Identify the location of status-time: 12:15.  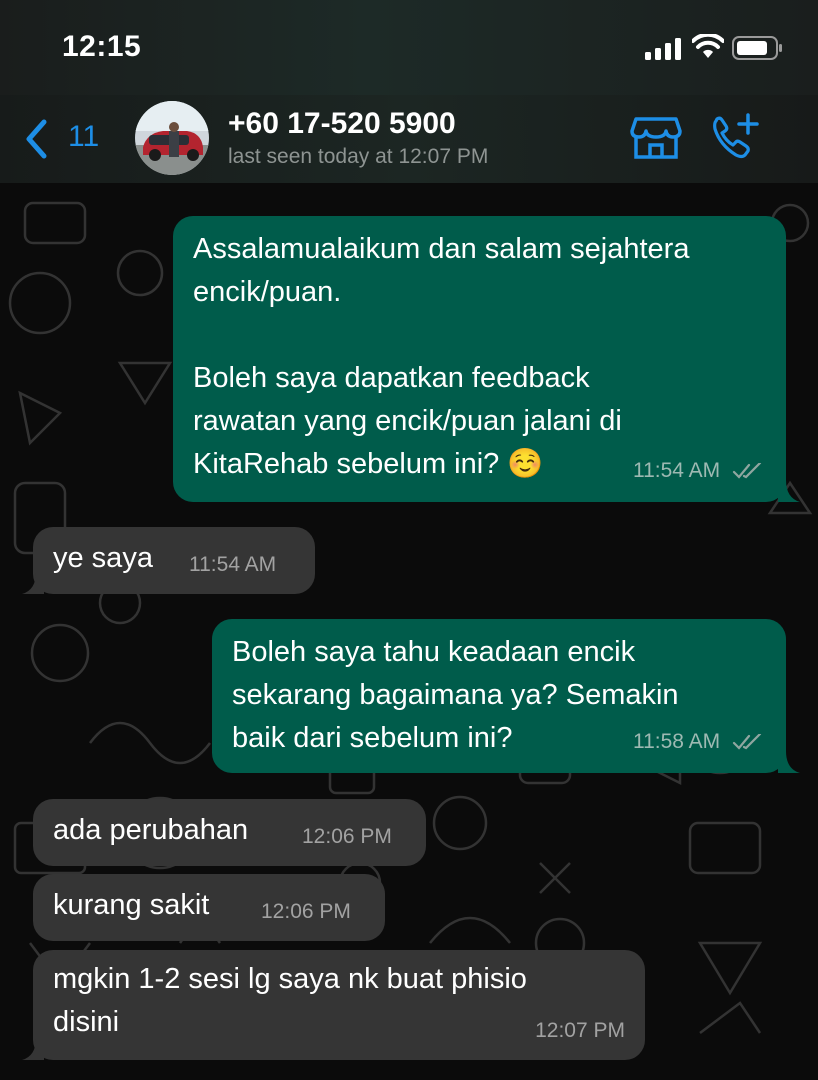
(102, 46).